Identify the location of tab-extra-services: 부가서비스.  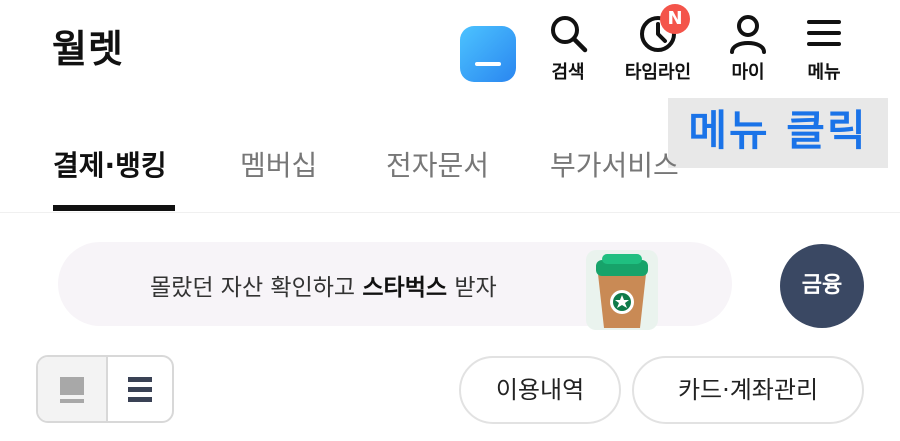
(614, 164).